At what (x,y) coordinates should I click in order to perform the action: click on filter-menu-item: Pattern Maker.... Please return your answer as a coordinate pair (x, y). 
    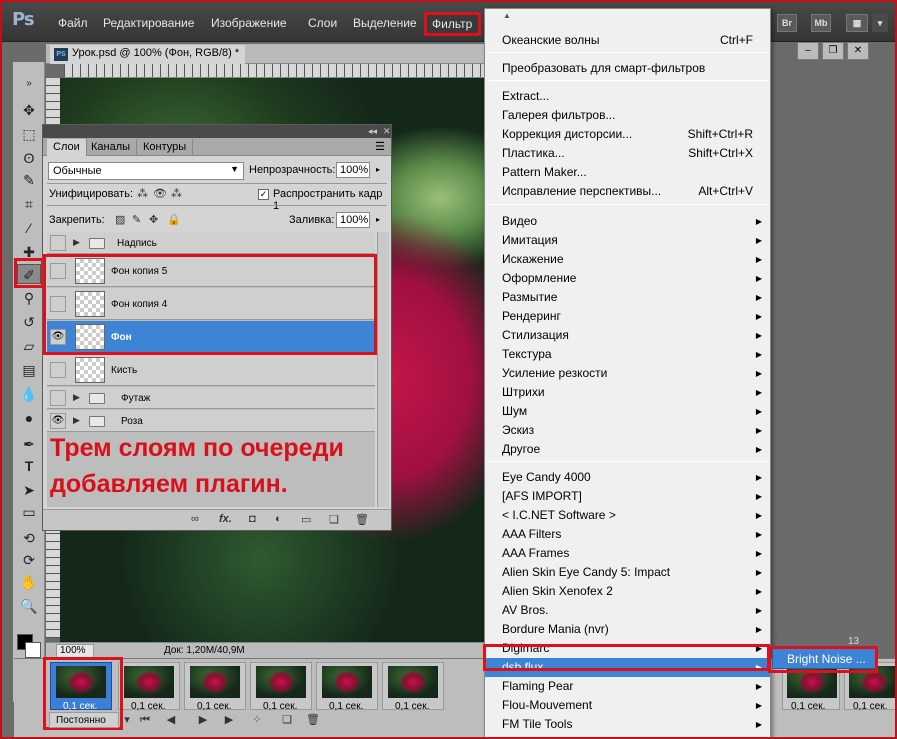
    Looking at the image, I should click on (627, 172).